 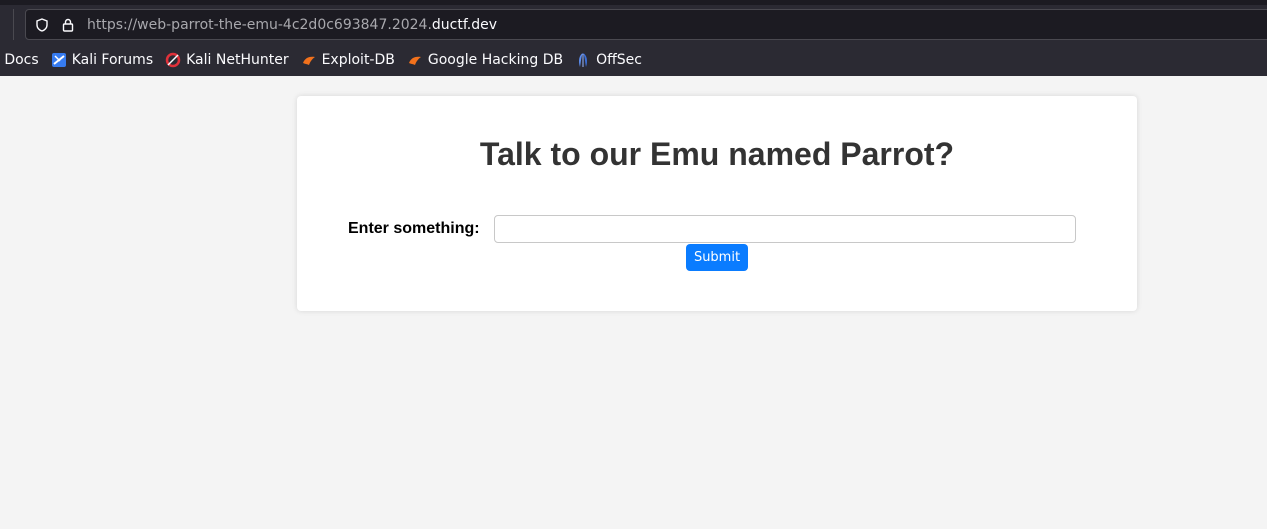 What do you see at coordinates (309, 60) in the screenshot?
I see `exploit-db-icon` at bounding box center [309, 60].